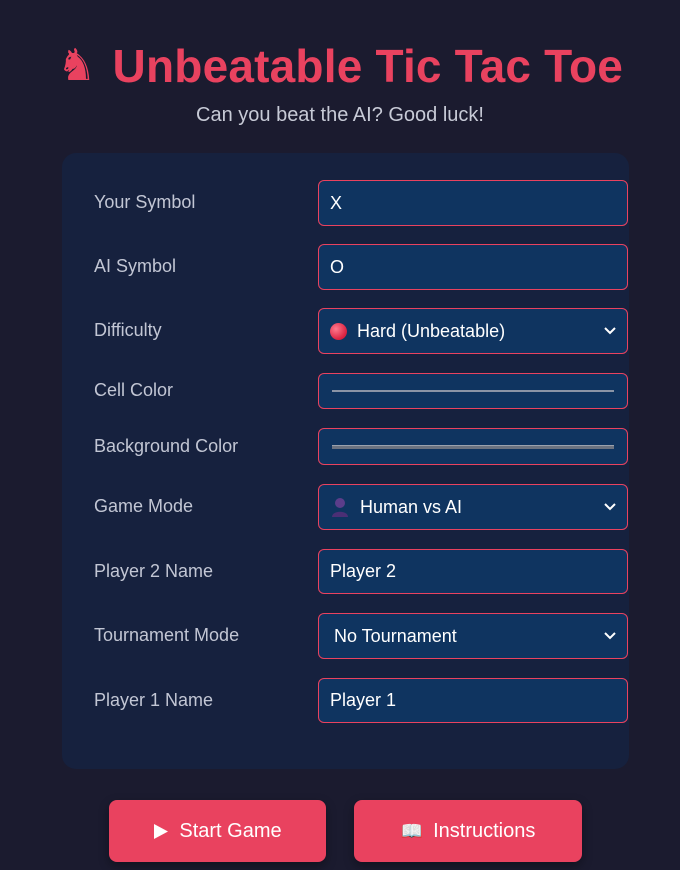 Image resolution: width=680 pixels, height=870 pixels. Describe the element at coordinates (340, 115) in the screenshot. I see `subtitle: Can you beat the AI? Good luck!` at that location.